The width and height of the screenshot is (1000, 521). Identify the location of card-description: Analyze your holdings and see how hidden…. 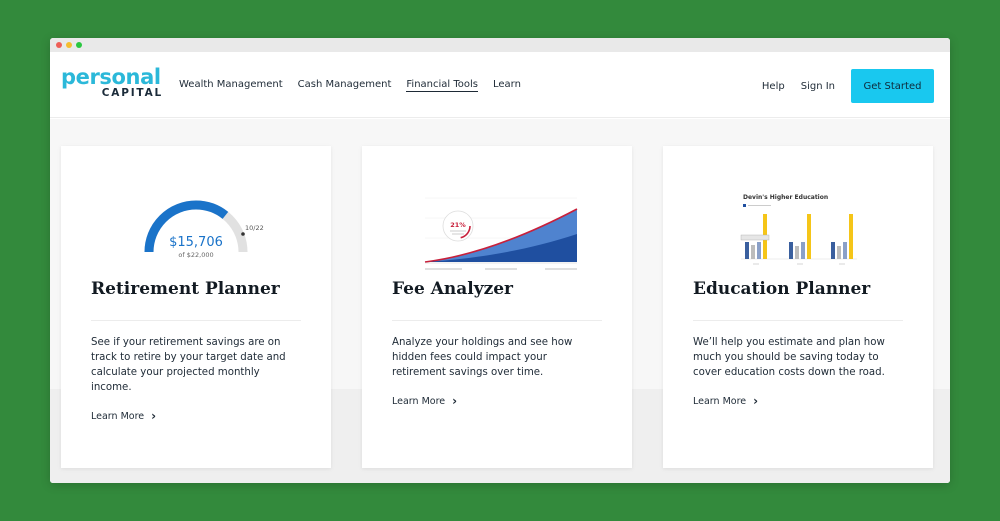
(482, 357).